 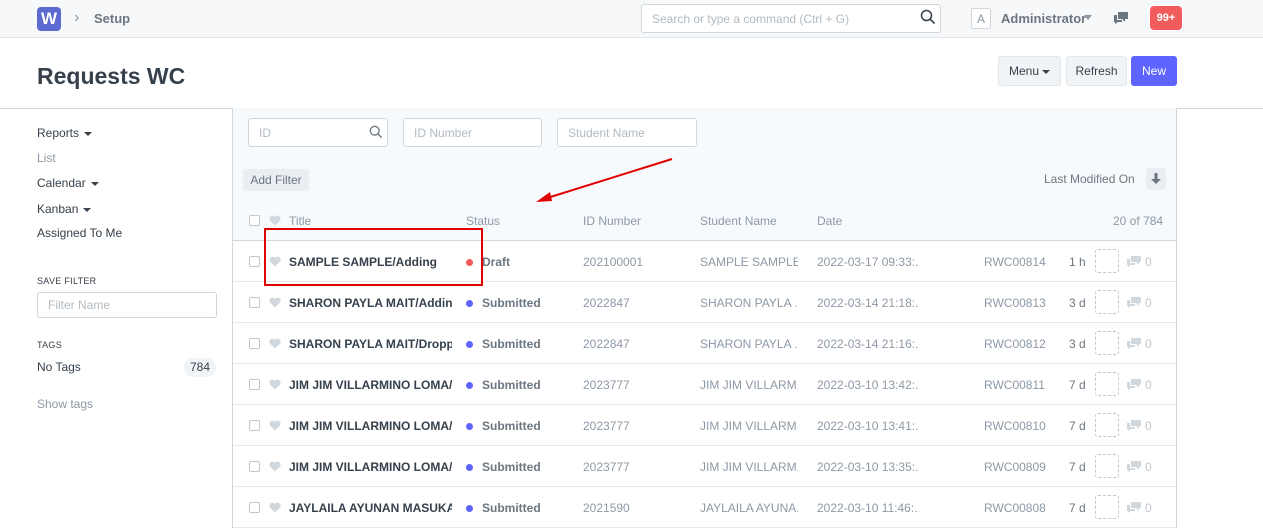 What do you see at coordinates (496, 262) in the screenshot?
I see `status-badge: Draft` at bounding box center [496, 262].